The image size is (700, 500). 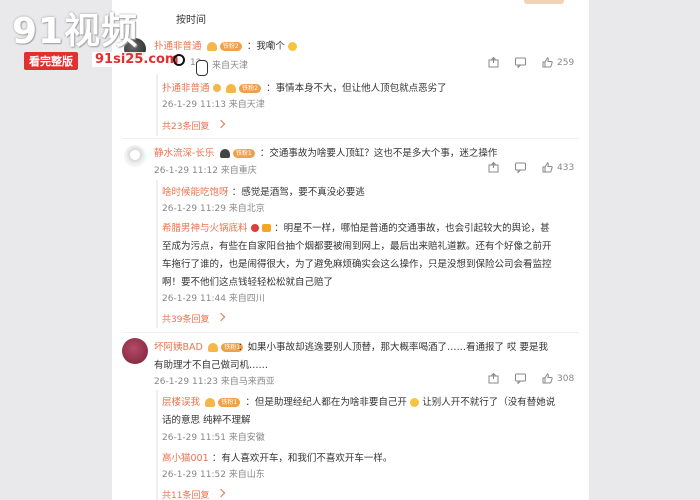 I want to click on more-replies-link: 共23条回复, so click(x=185, y=125).